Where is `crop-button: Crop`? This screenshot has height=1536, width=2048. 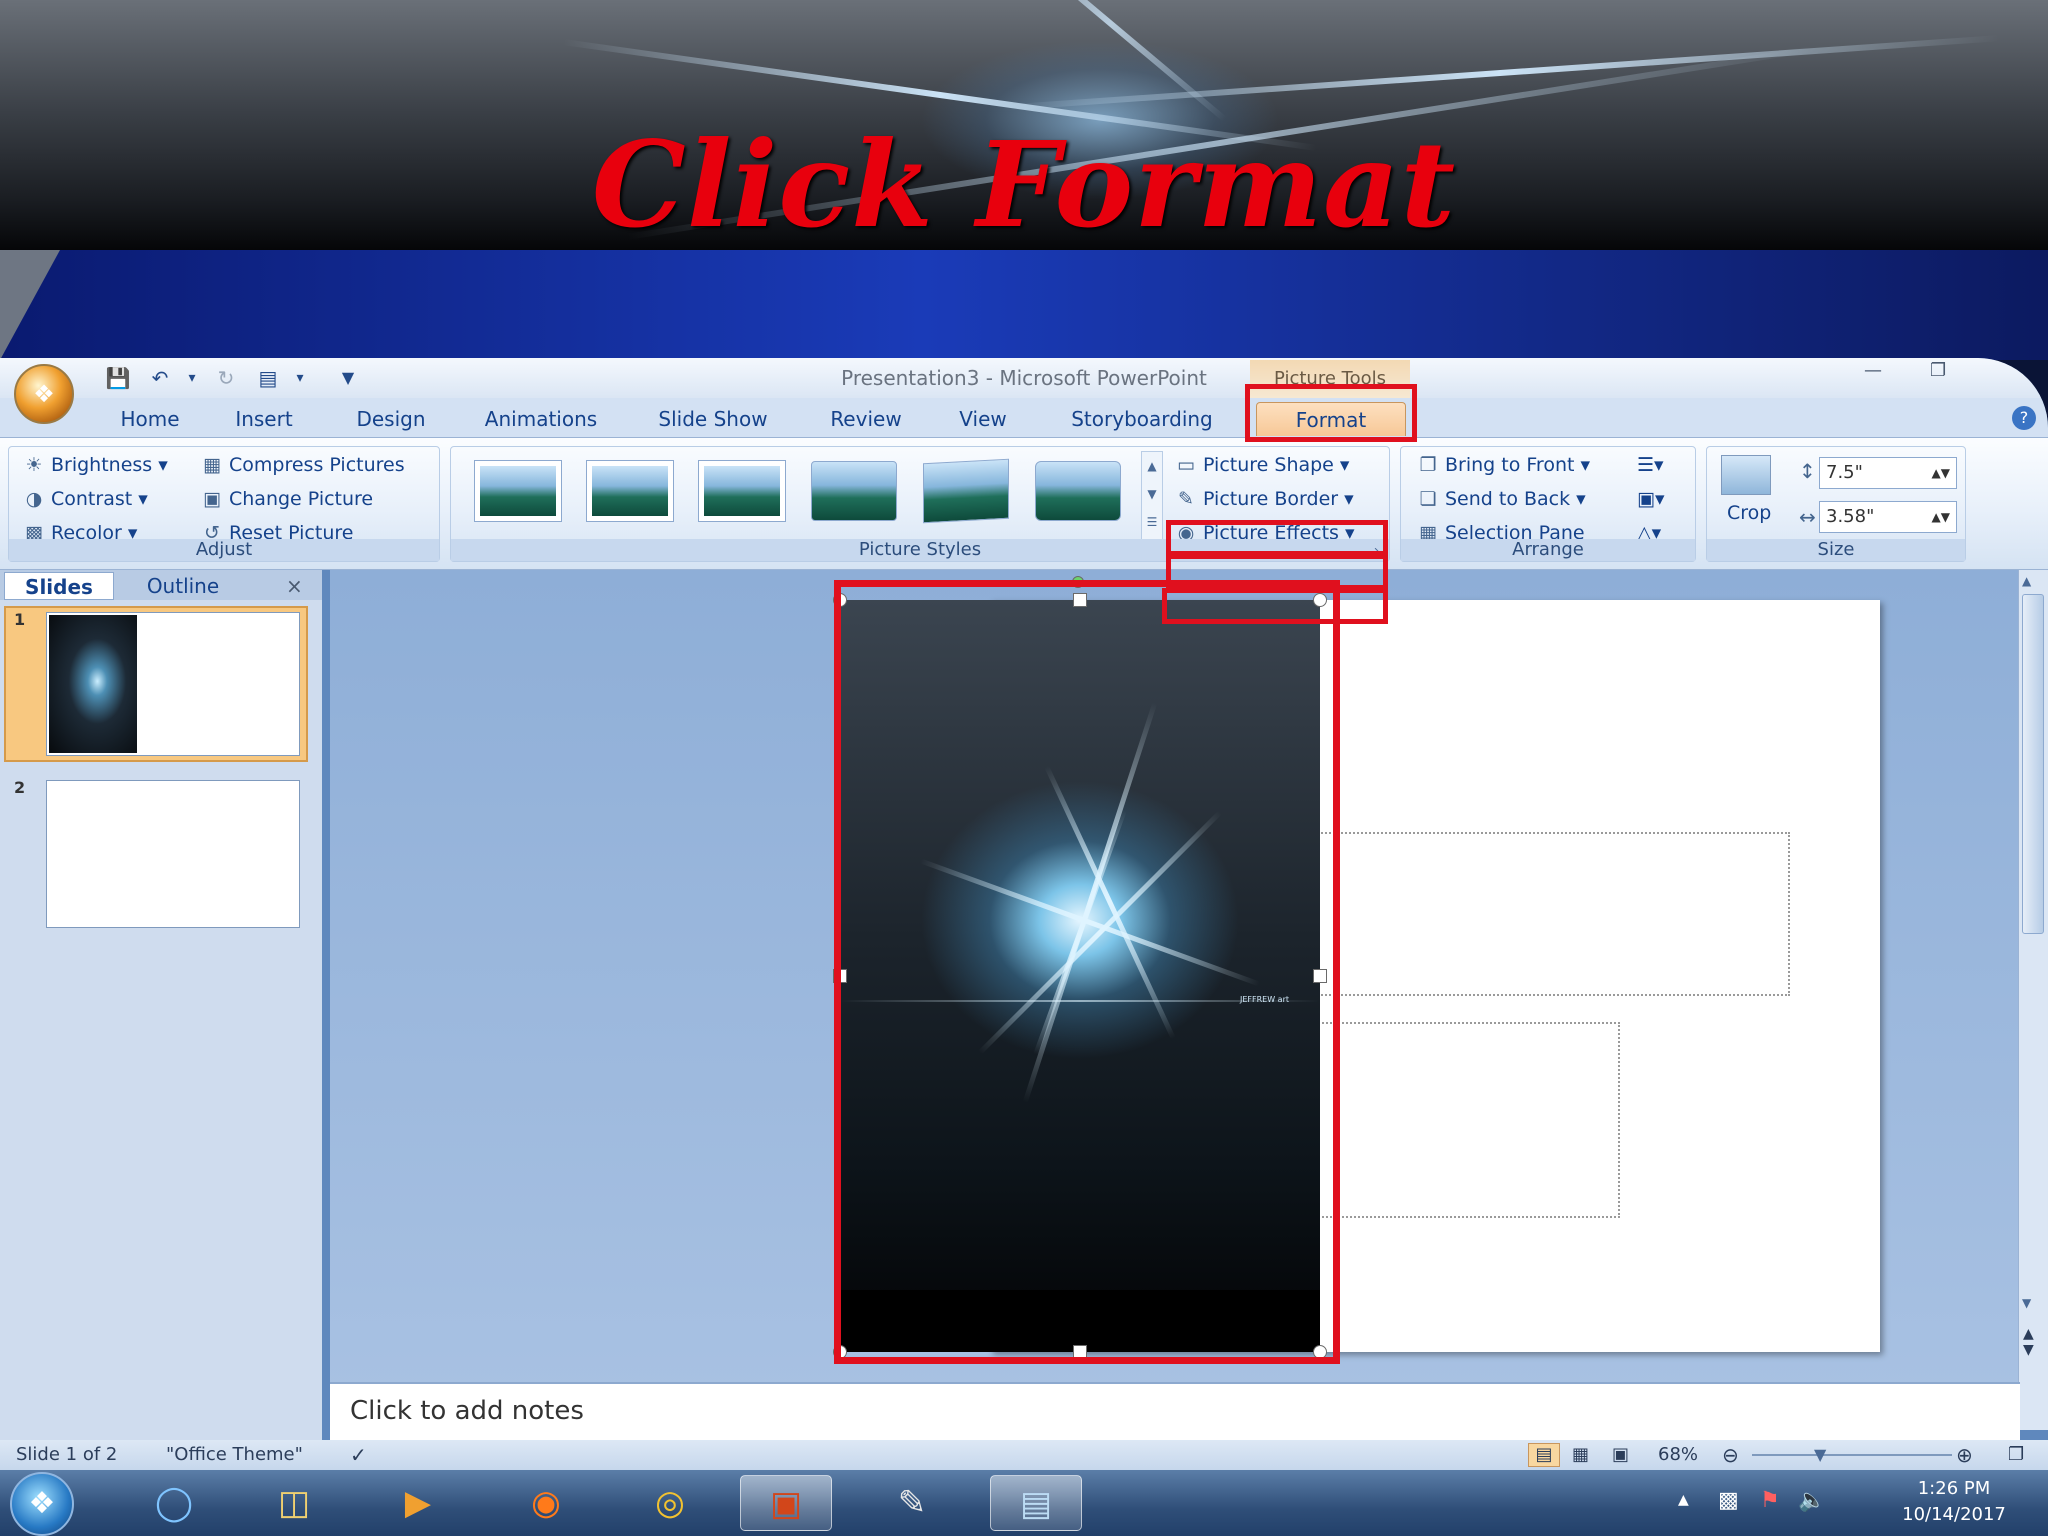
crop-button: Crop is located at coordinates (1749, 513).